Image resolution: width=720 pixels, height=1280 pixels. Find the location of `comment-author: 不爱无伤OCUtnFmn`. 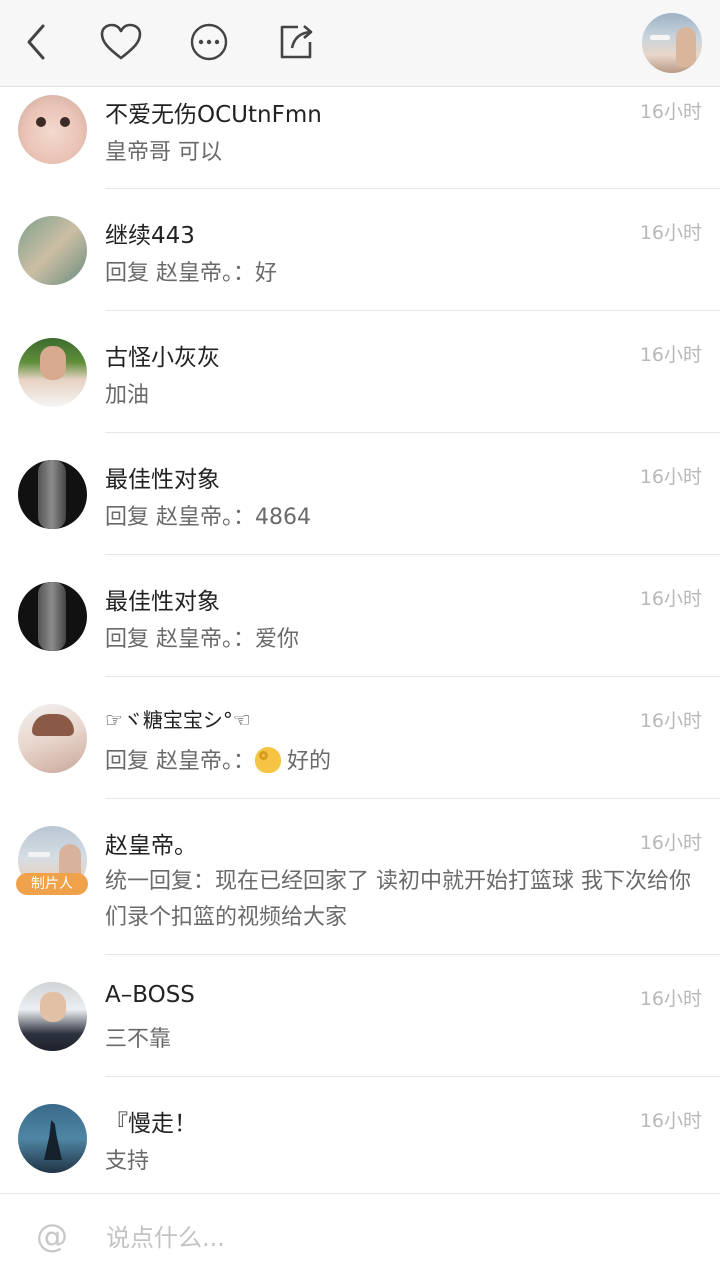

comment-author: 不爱无伤OCUtnFmn is located at coordinates (213, 112).